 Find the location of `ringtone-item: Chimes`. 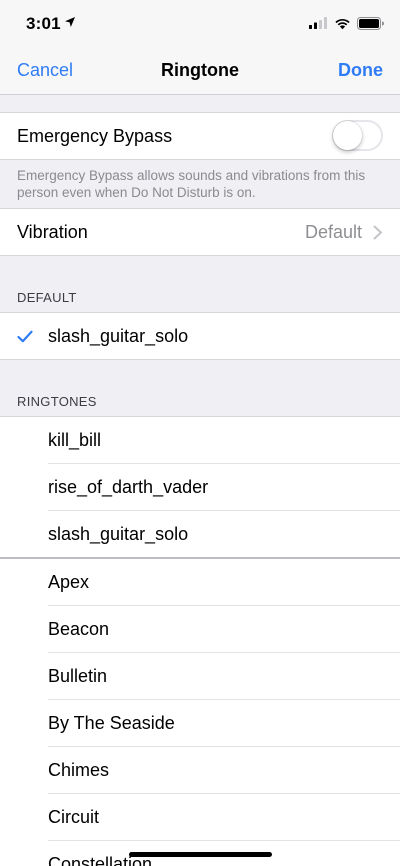

ringtone-item: Chimes is located at coordinates (200, 770).